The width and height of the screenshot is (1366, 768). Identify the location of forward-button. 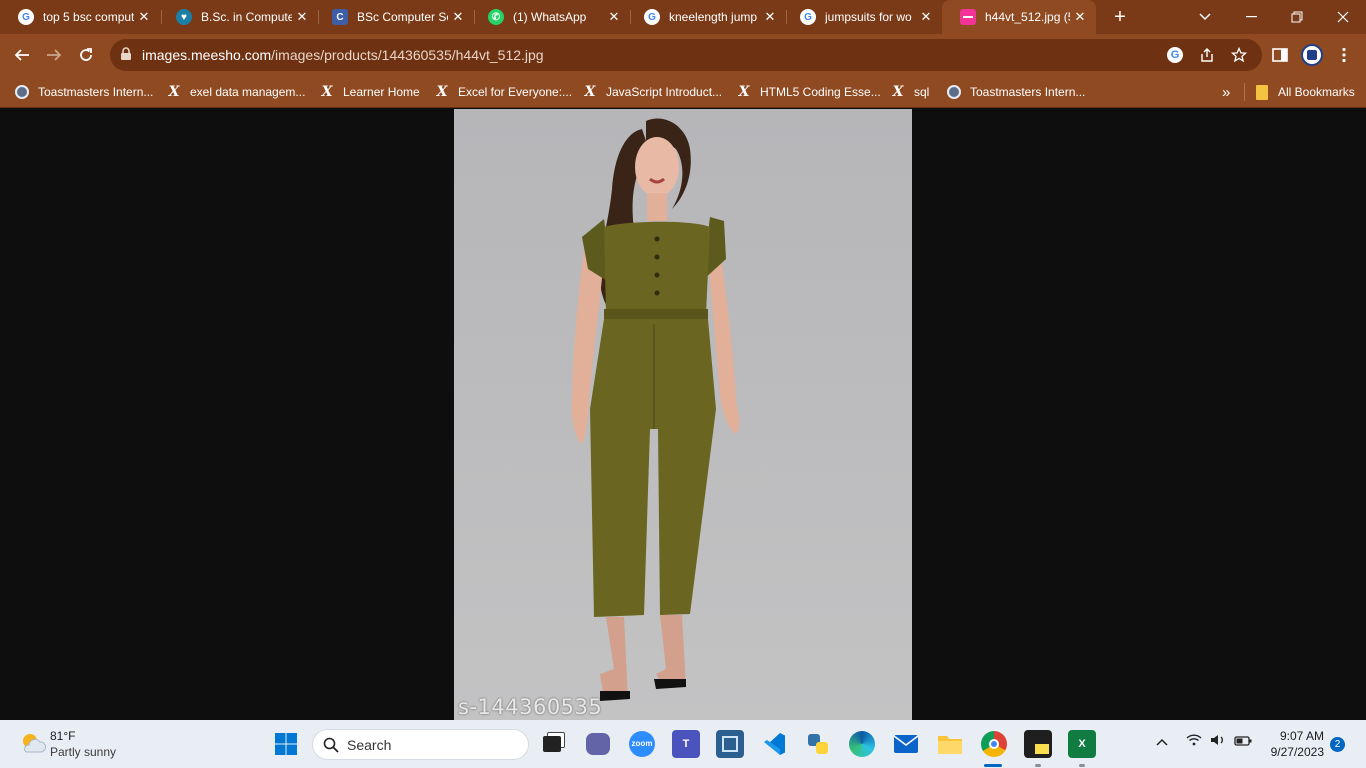
(54, 55).